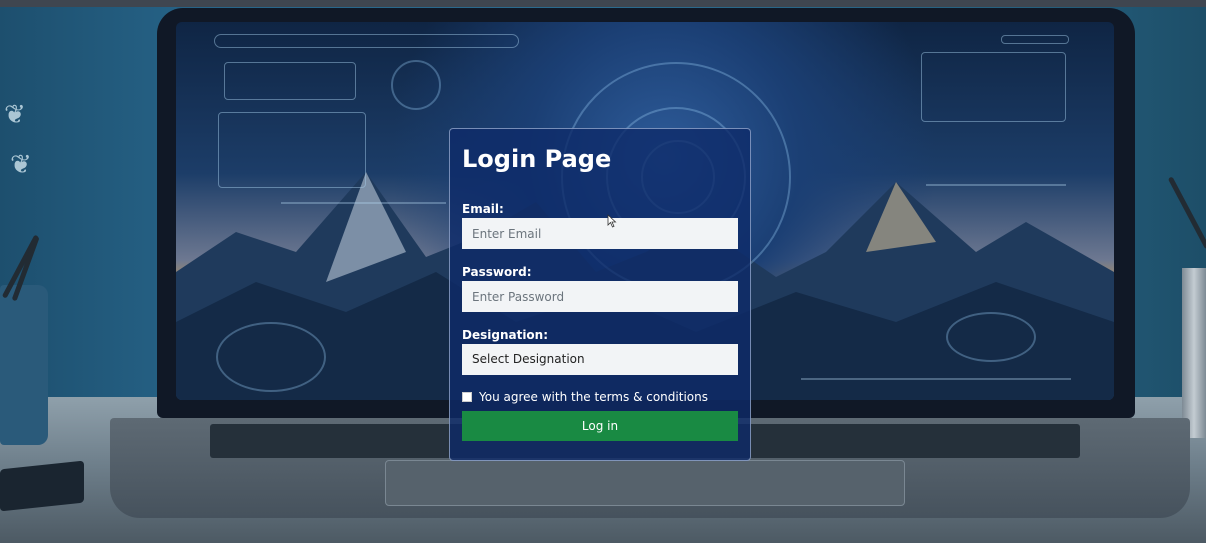 This screenshot has height=543, width=1206. Describe the element at coordinates (416, 85) in the screenshot. I see `hud-ring` at that location.